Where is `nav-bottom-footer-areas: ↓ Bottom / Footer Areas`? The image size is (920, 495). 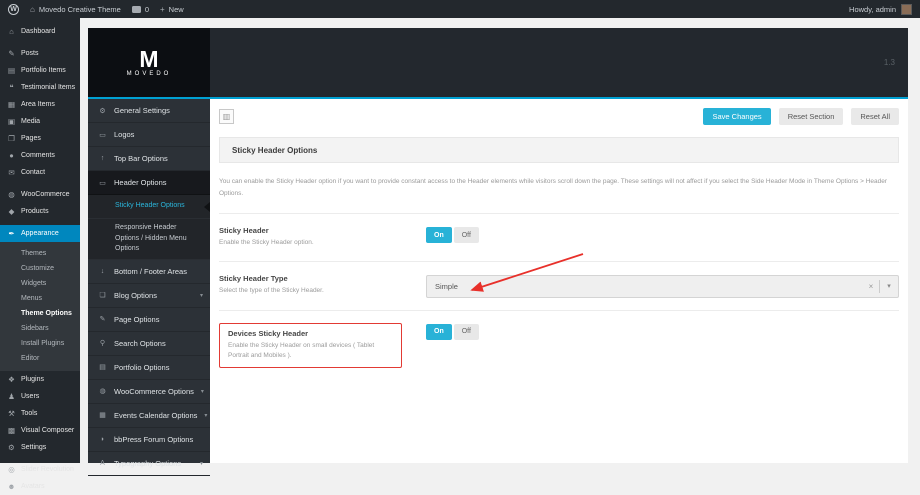
nav-bottom-footer-areas: ↓ Bottom / Footer Areas is located at coordinates (149, 272).